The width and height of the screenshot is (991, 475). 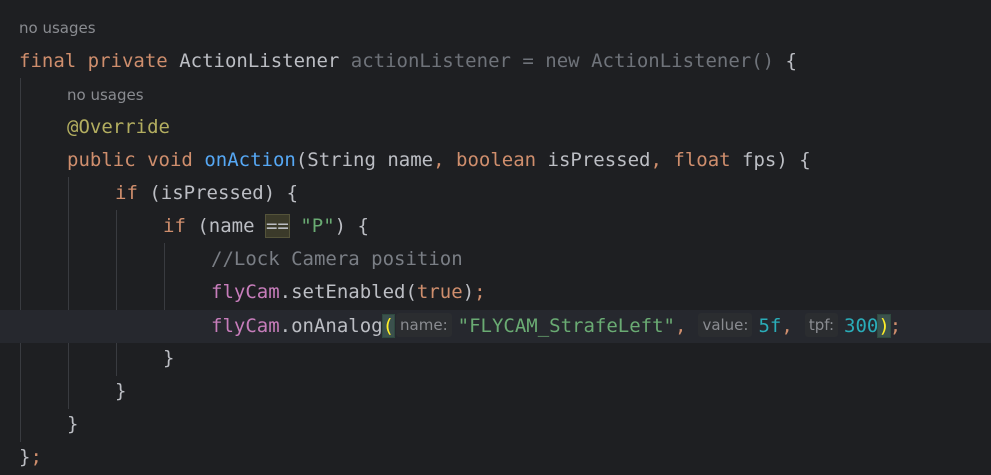 What do you see at coordinates (118, 127) in the screenshot?
I see `override-annotation: @Override` at bounding box center [118, 127].